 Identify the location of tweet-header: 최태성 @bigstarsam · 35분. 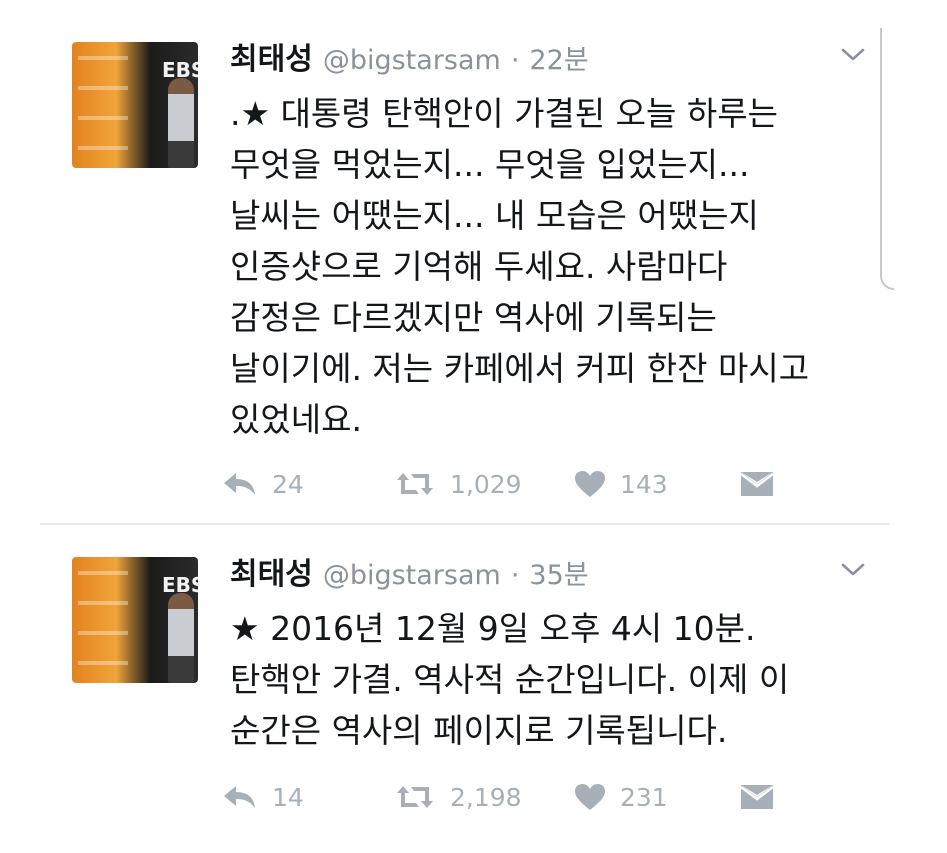
(409, 572).